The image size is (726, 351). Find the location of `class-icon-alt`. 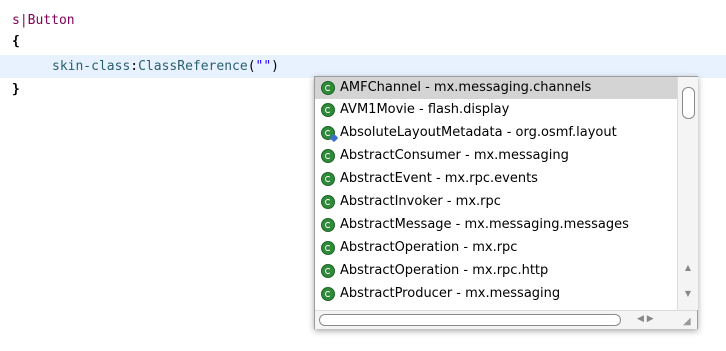

class-icon-alt is located at coordinates (328, 133).